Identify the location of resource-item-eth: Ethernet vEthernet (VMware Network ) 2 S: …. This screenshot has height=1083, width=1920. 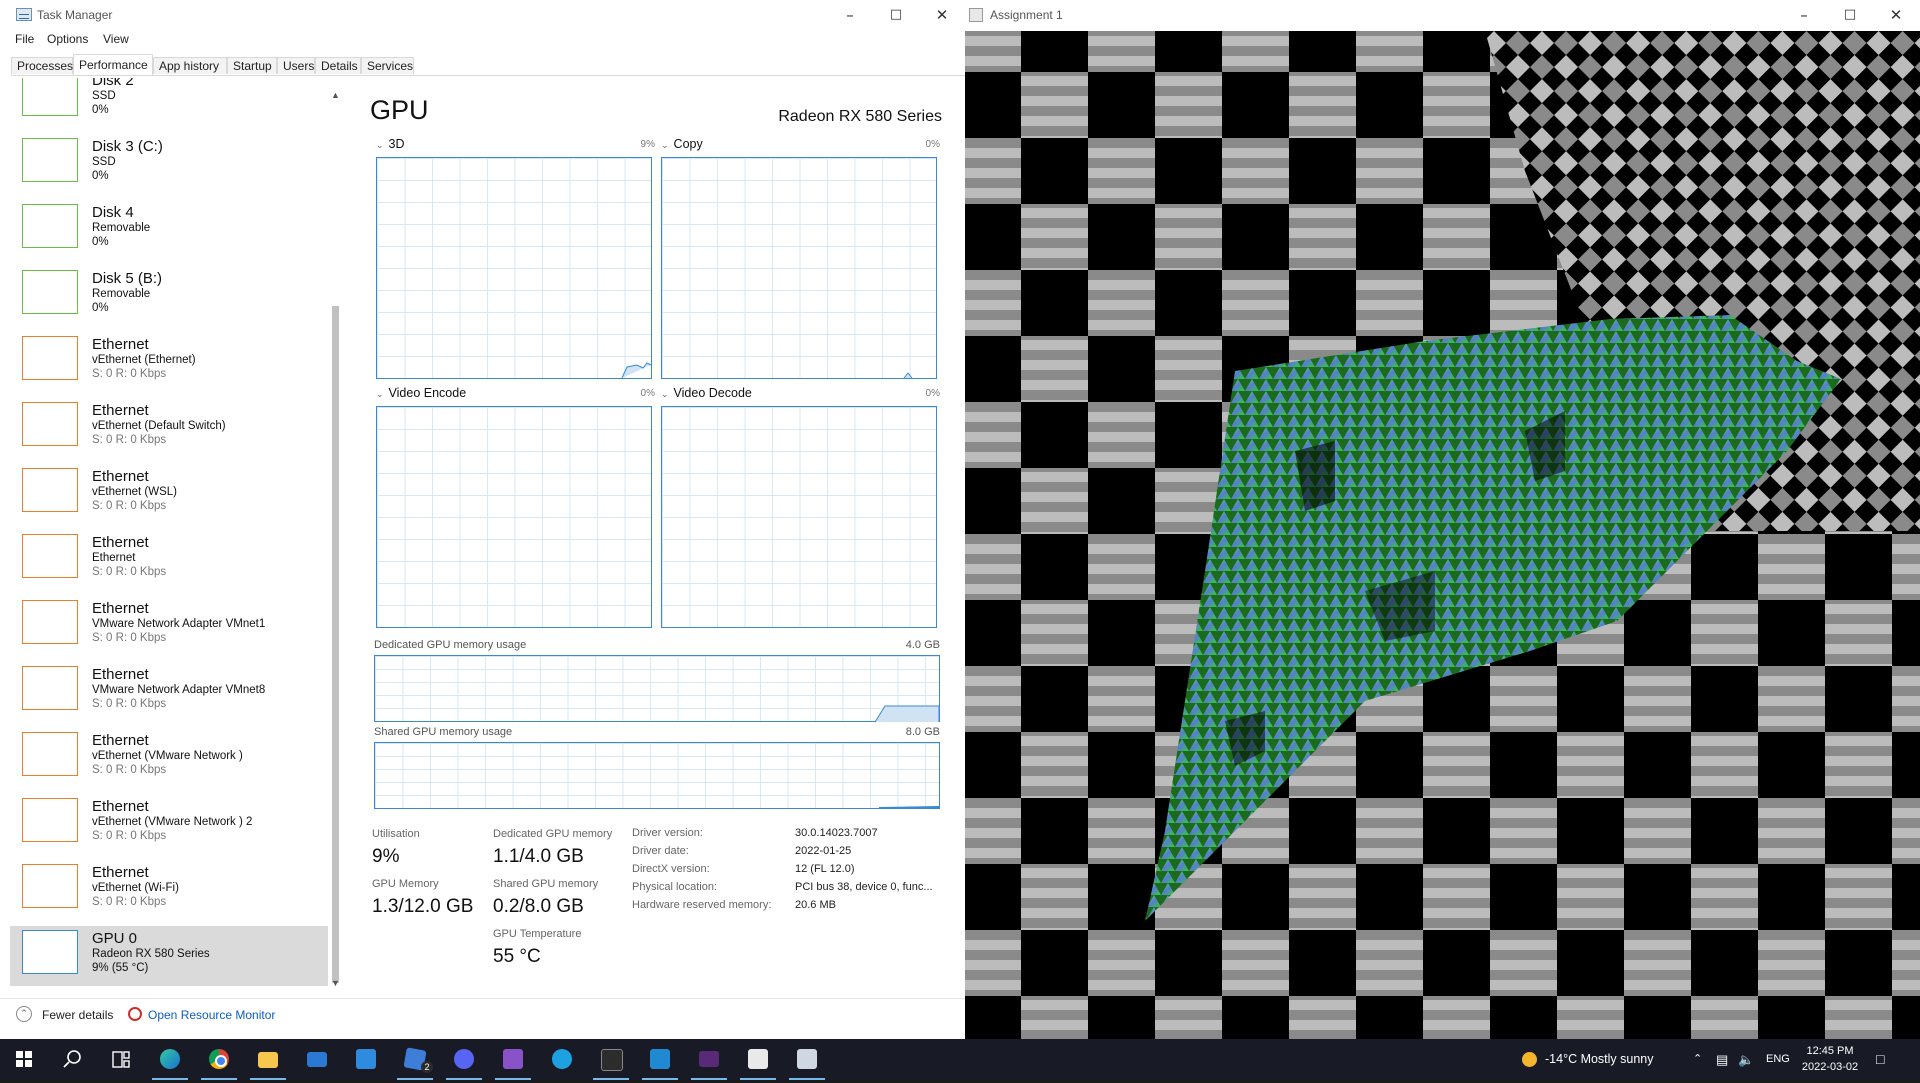
(169, 824).